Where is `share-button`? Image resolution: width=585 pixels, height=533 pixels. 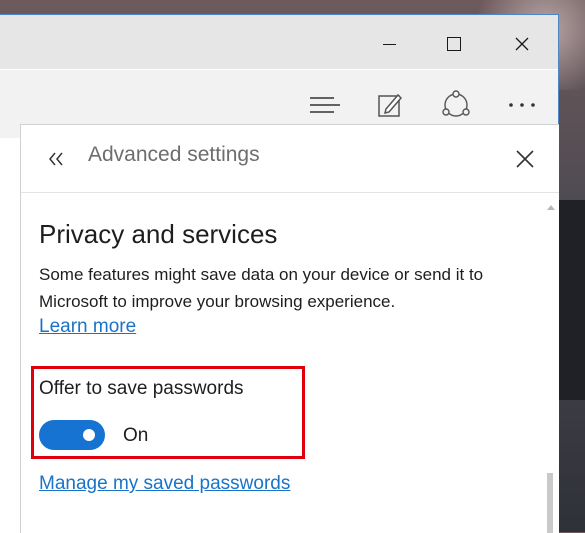
share-button is located at coordinates (456, 105).